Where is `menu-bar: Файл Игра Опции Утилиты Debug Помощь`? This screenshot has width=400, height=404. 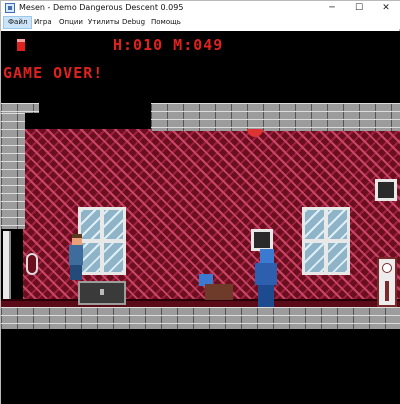
menu-bar: Файл Игра Опции Утилиты Debug Помощь is located at coordinates (200, 22).